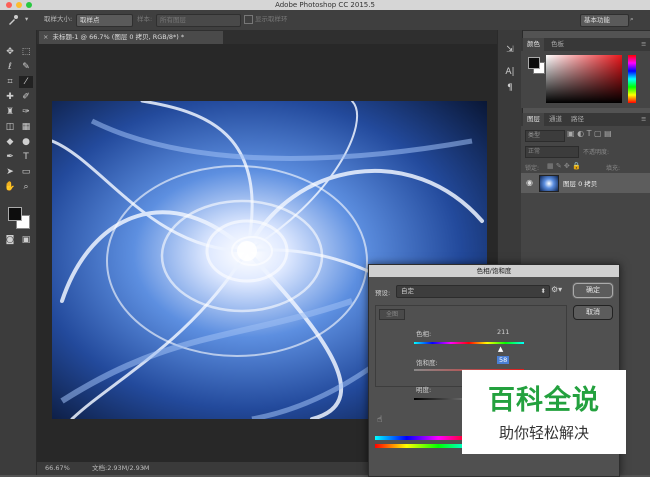 The width and height of the screenshot is (650, 477). What do you see at coordinates (26, 142) in the screenshot?
I see `dodge-tool-icon: ●` at bounding box center [26, 142].